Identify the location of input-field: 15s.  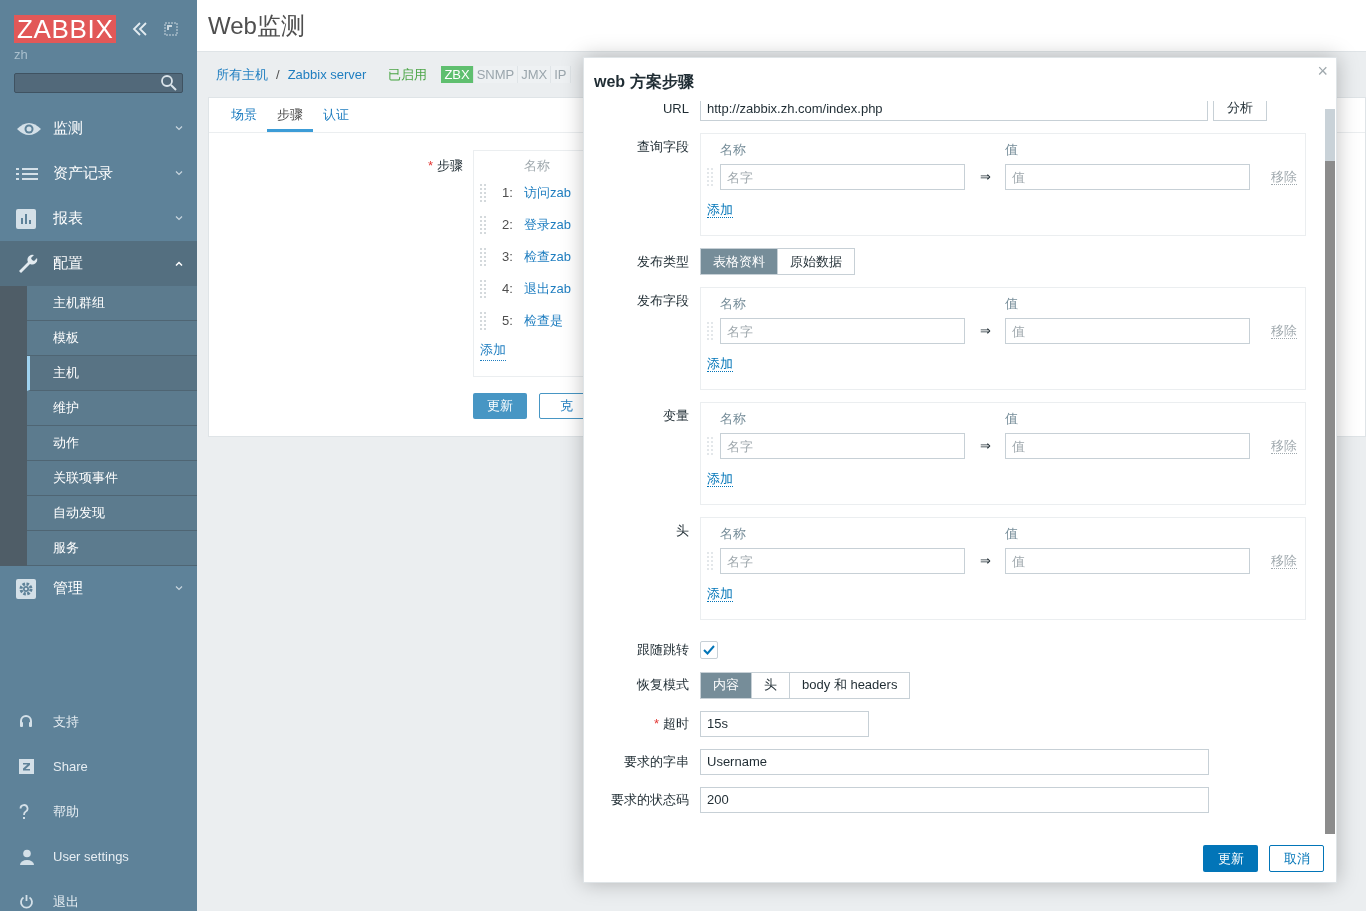
(784, 723).